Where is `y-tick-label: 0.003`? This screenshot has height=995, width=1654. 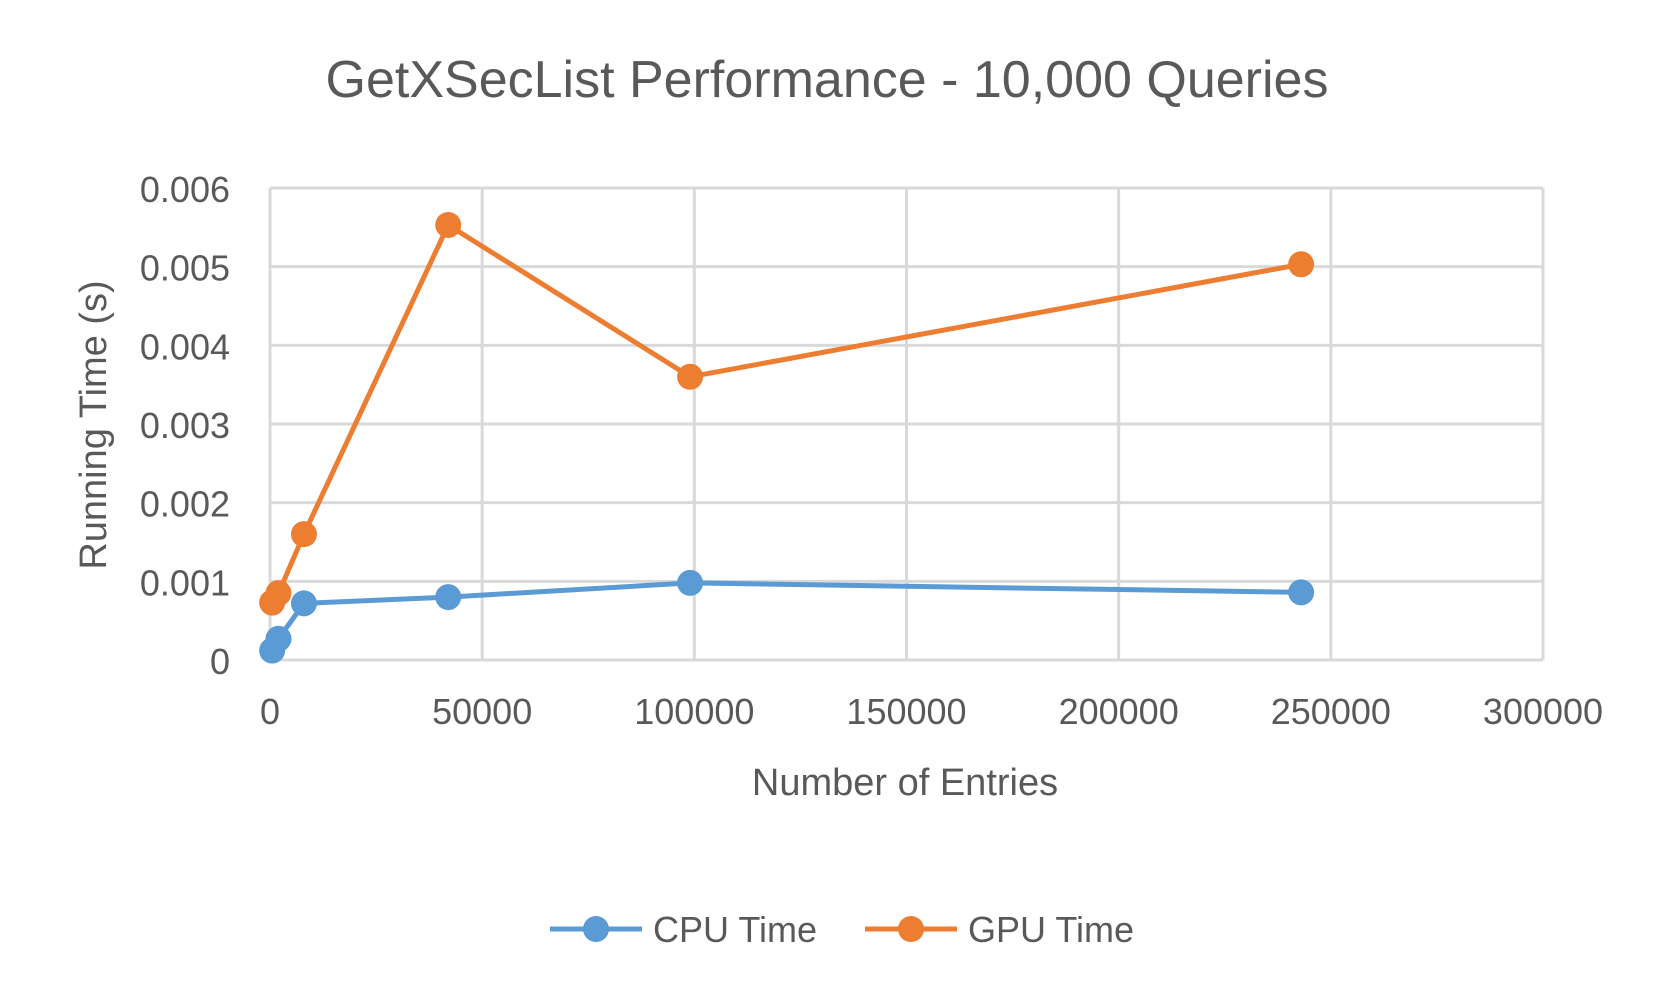 y-tick-label: 0.003 is located at coordinates (185, 425).